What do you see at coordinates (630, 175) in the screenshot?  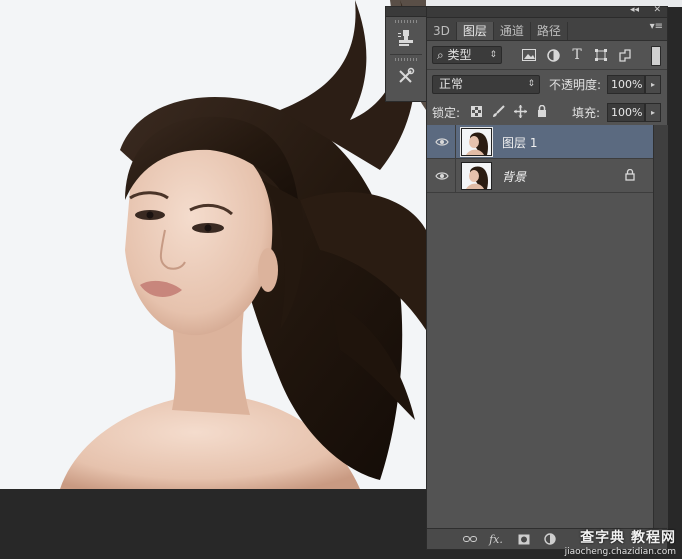 I see `lock-icon` at bounding box center [630, 175].